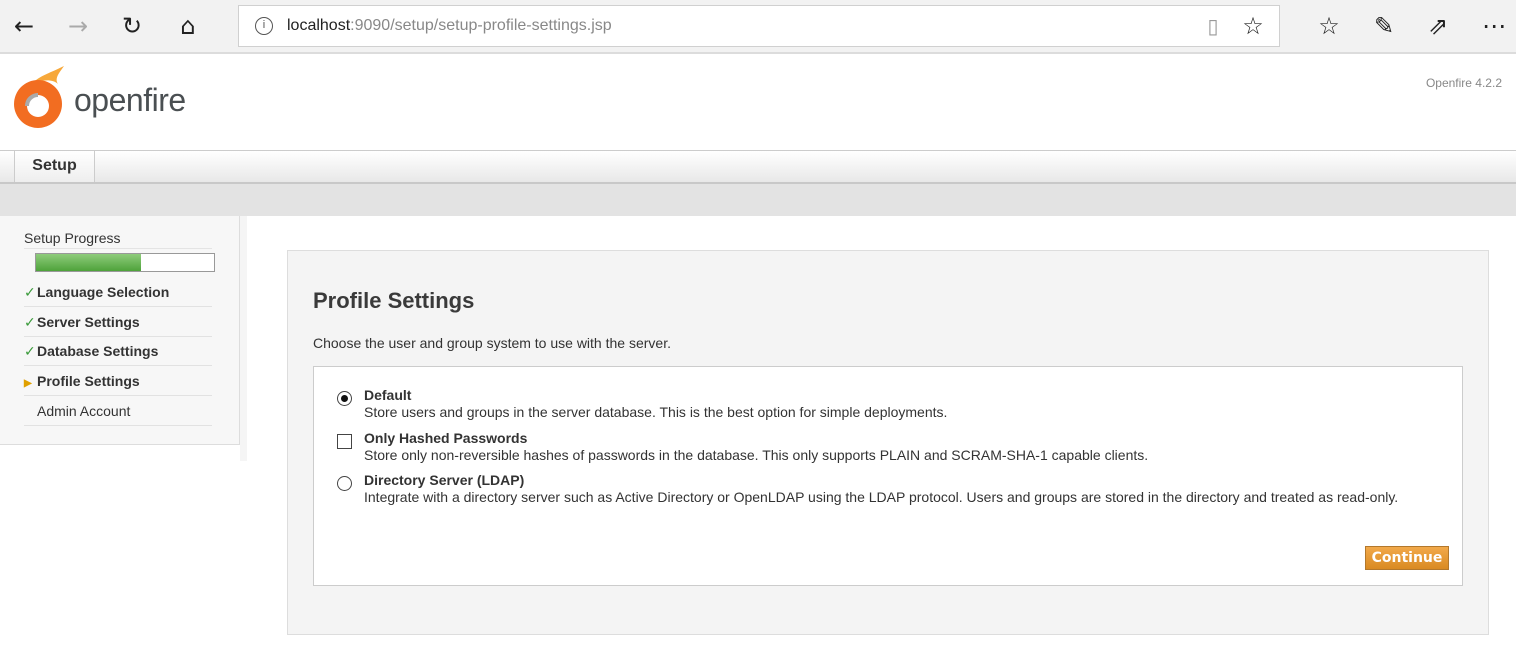  Describe the element at coordinates (188, 26) in the screenshot. I see `home-icon: ⌂` at that location.